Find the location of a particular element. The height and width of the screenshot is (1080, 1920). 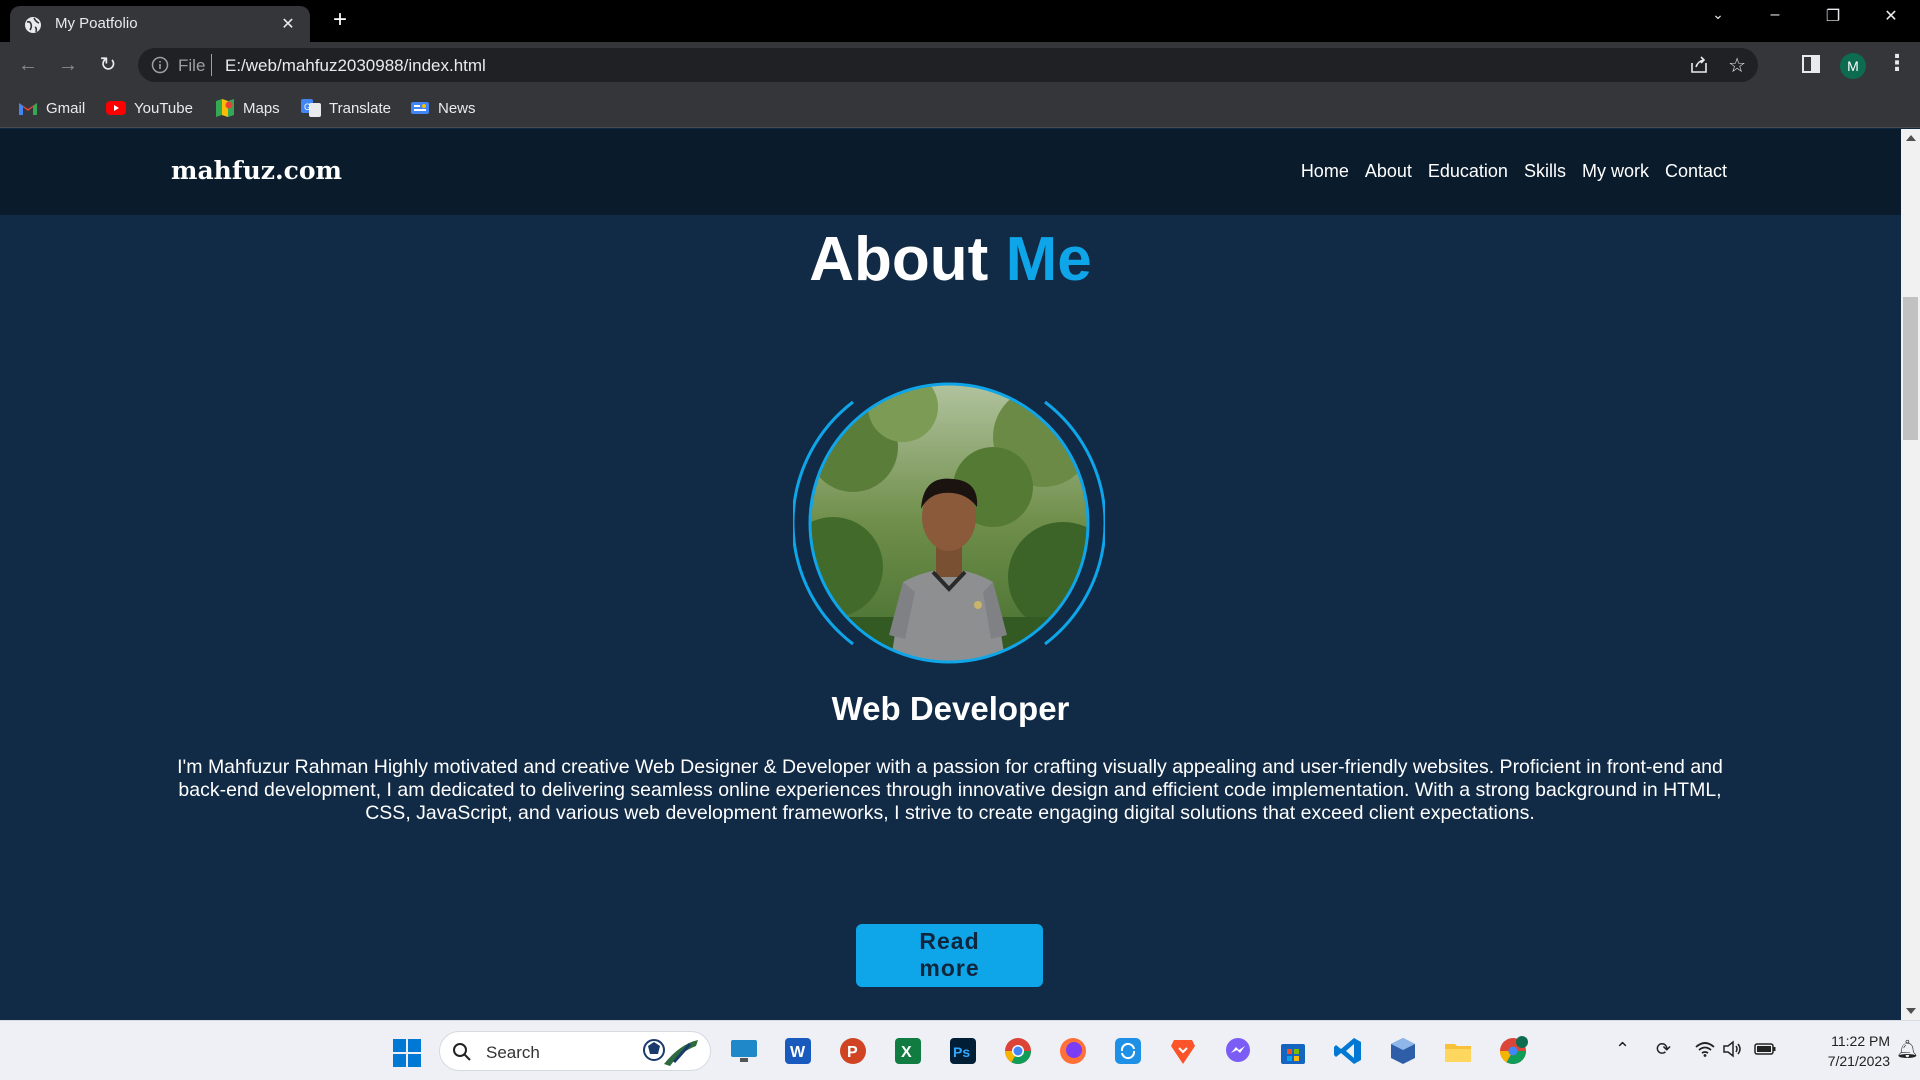

word-icon: W is located at coordinates (798, 1051).